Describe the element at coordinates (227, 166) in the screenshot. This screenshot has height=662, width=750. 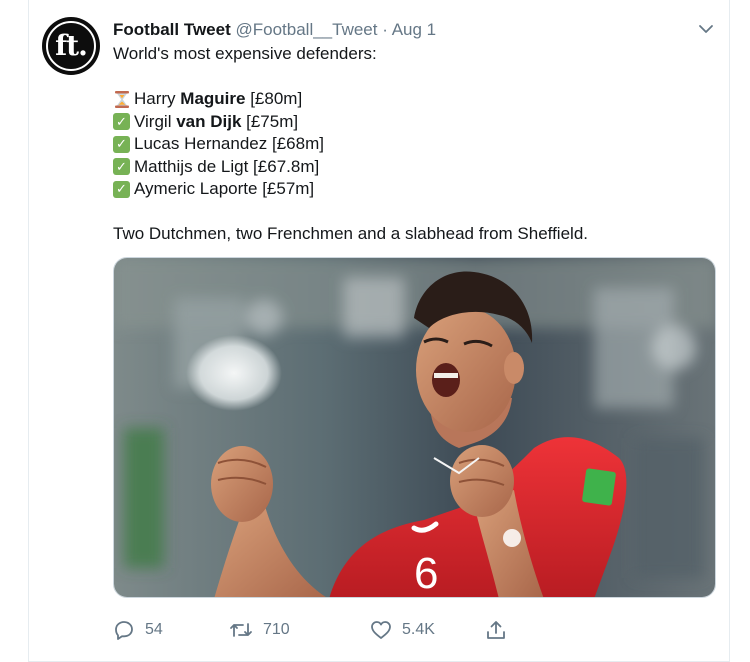
I see `list-item-text: Matthijs de Ligt [£67.8m]` at that location.